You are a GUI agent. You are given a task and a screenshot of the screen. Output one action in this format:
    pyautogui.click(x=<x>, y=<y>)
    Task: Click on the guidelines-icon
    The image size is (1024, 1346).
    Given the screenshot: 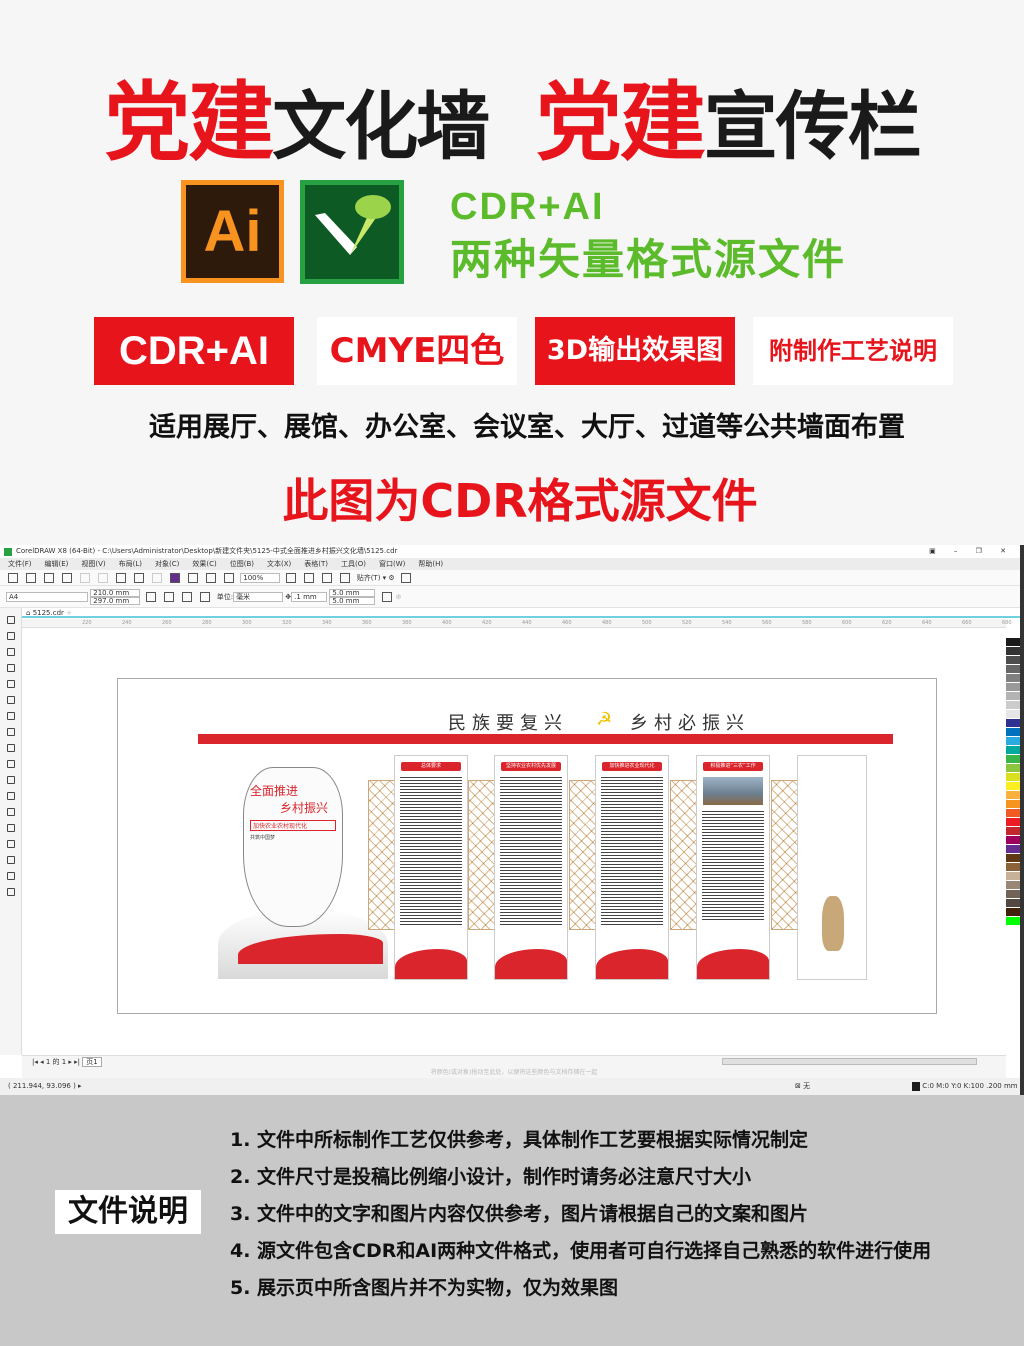 What is the action you would take?
    pyautogui.click(x=345, y=578)
    